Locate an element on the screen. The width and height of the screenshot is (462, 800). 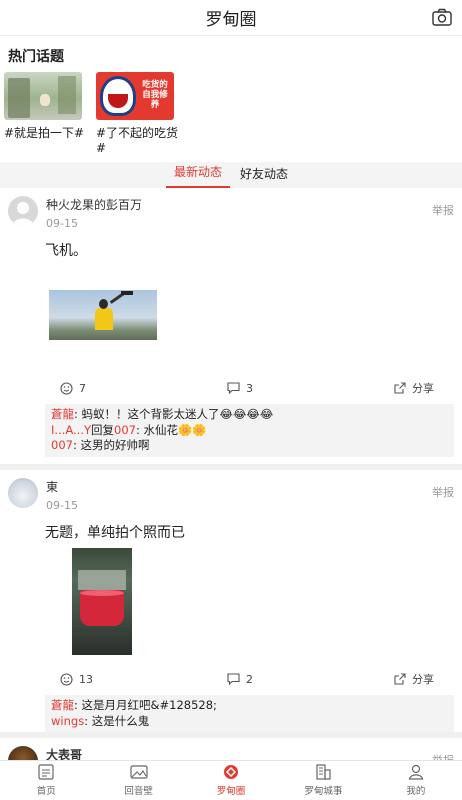
comment-text: : 这男的好帅啊 is located at coordinates (111, 445).